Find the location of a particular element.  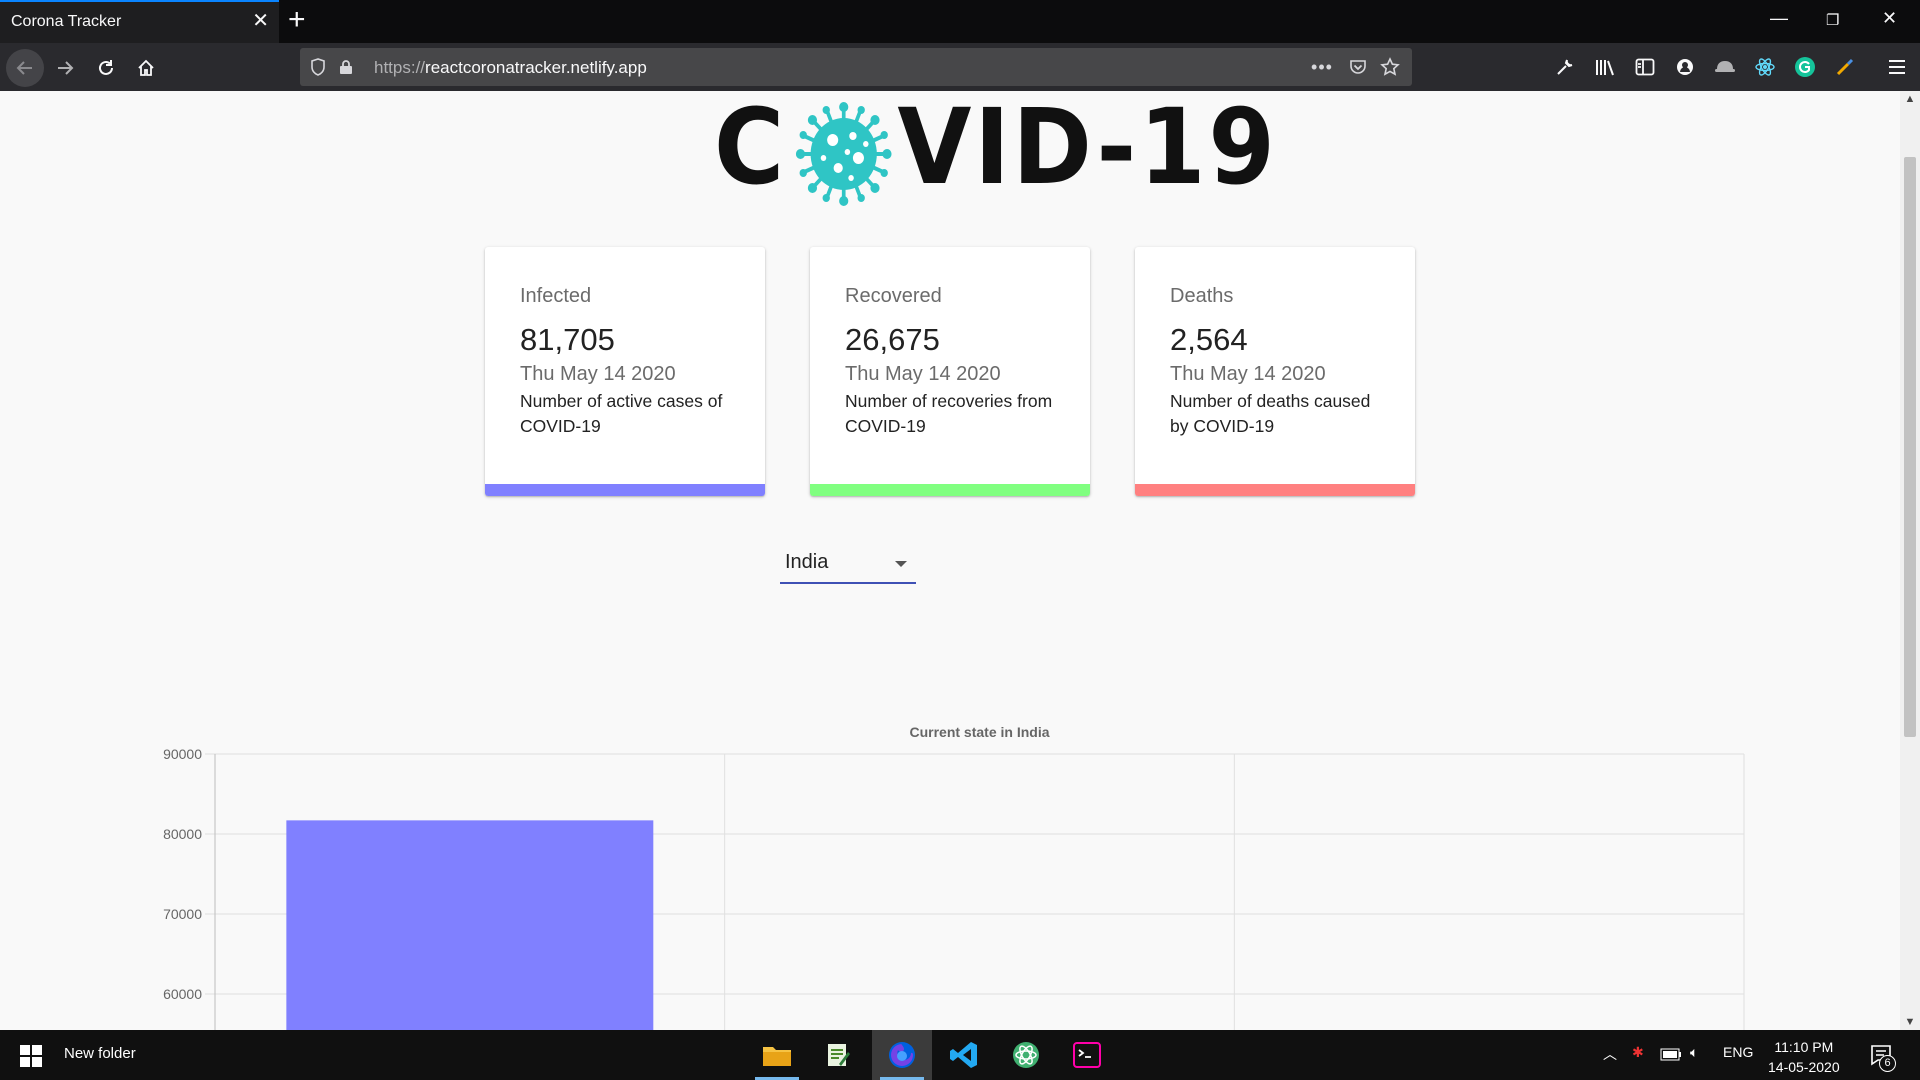

system-clock: 11:10 PM 14-05-2020 is located at coordinates (1804, 1057).